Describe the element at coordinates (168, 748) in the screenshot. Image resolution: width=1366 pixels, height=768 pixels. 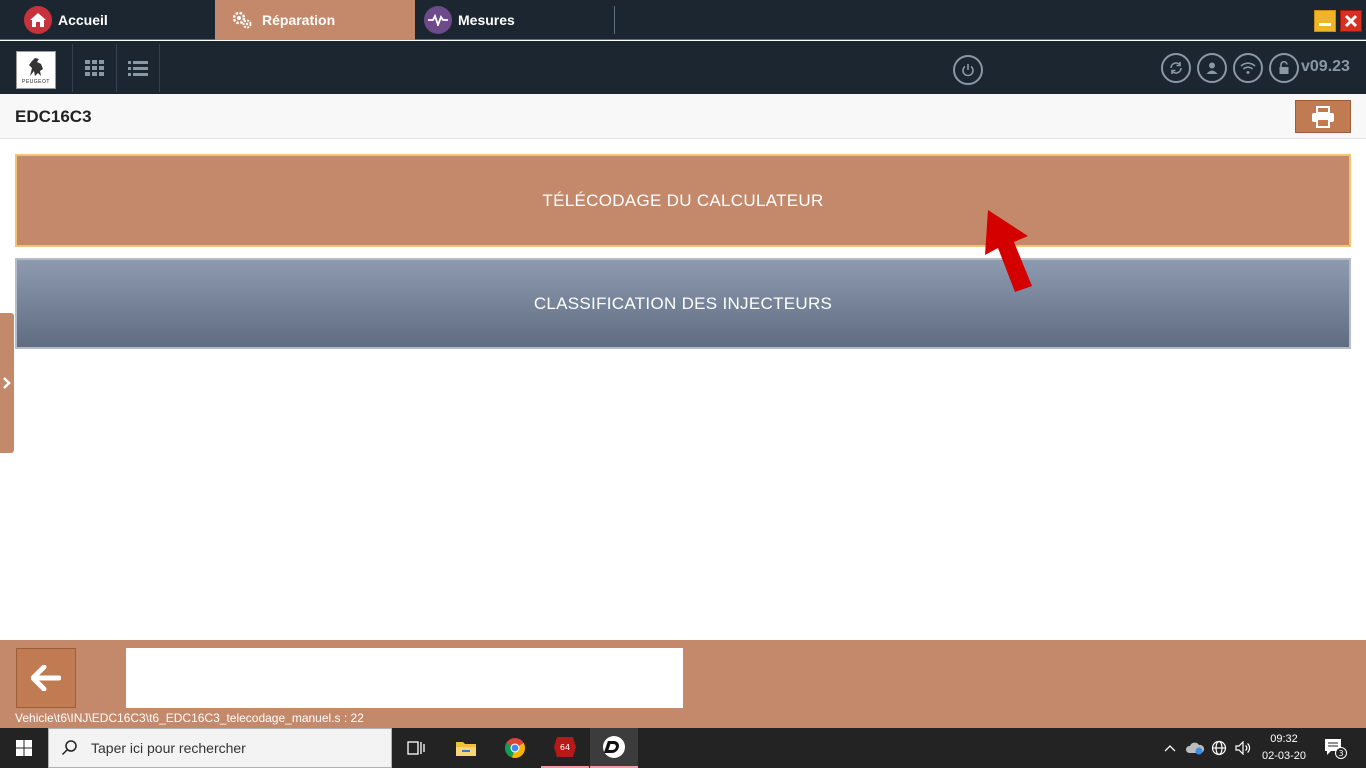
I see `search-placeholder: Taper ici pour rechercher` at that location.